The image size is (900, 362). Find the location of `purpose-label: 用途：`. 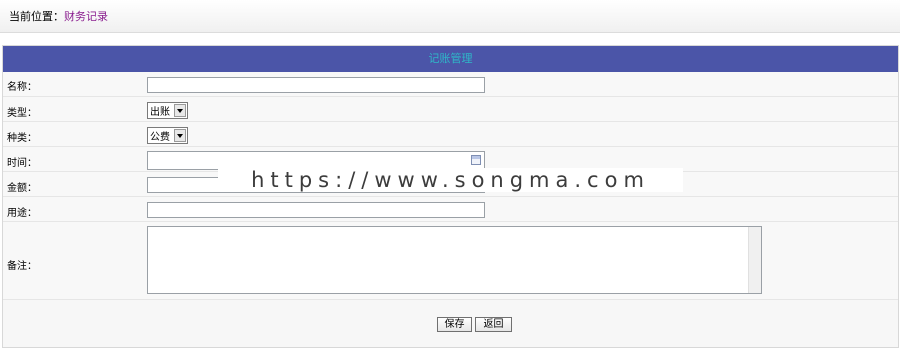

purpose-label: 用途： is located at coordinates (22, 213).